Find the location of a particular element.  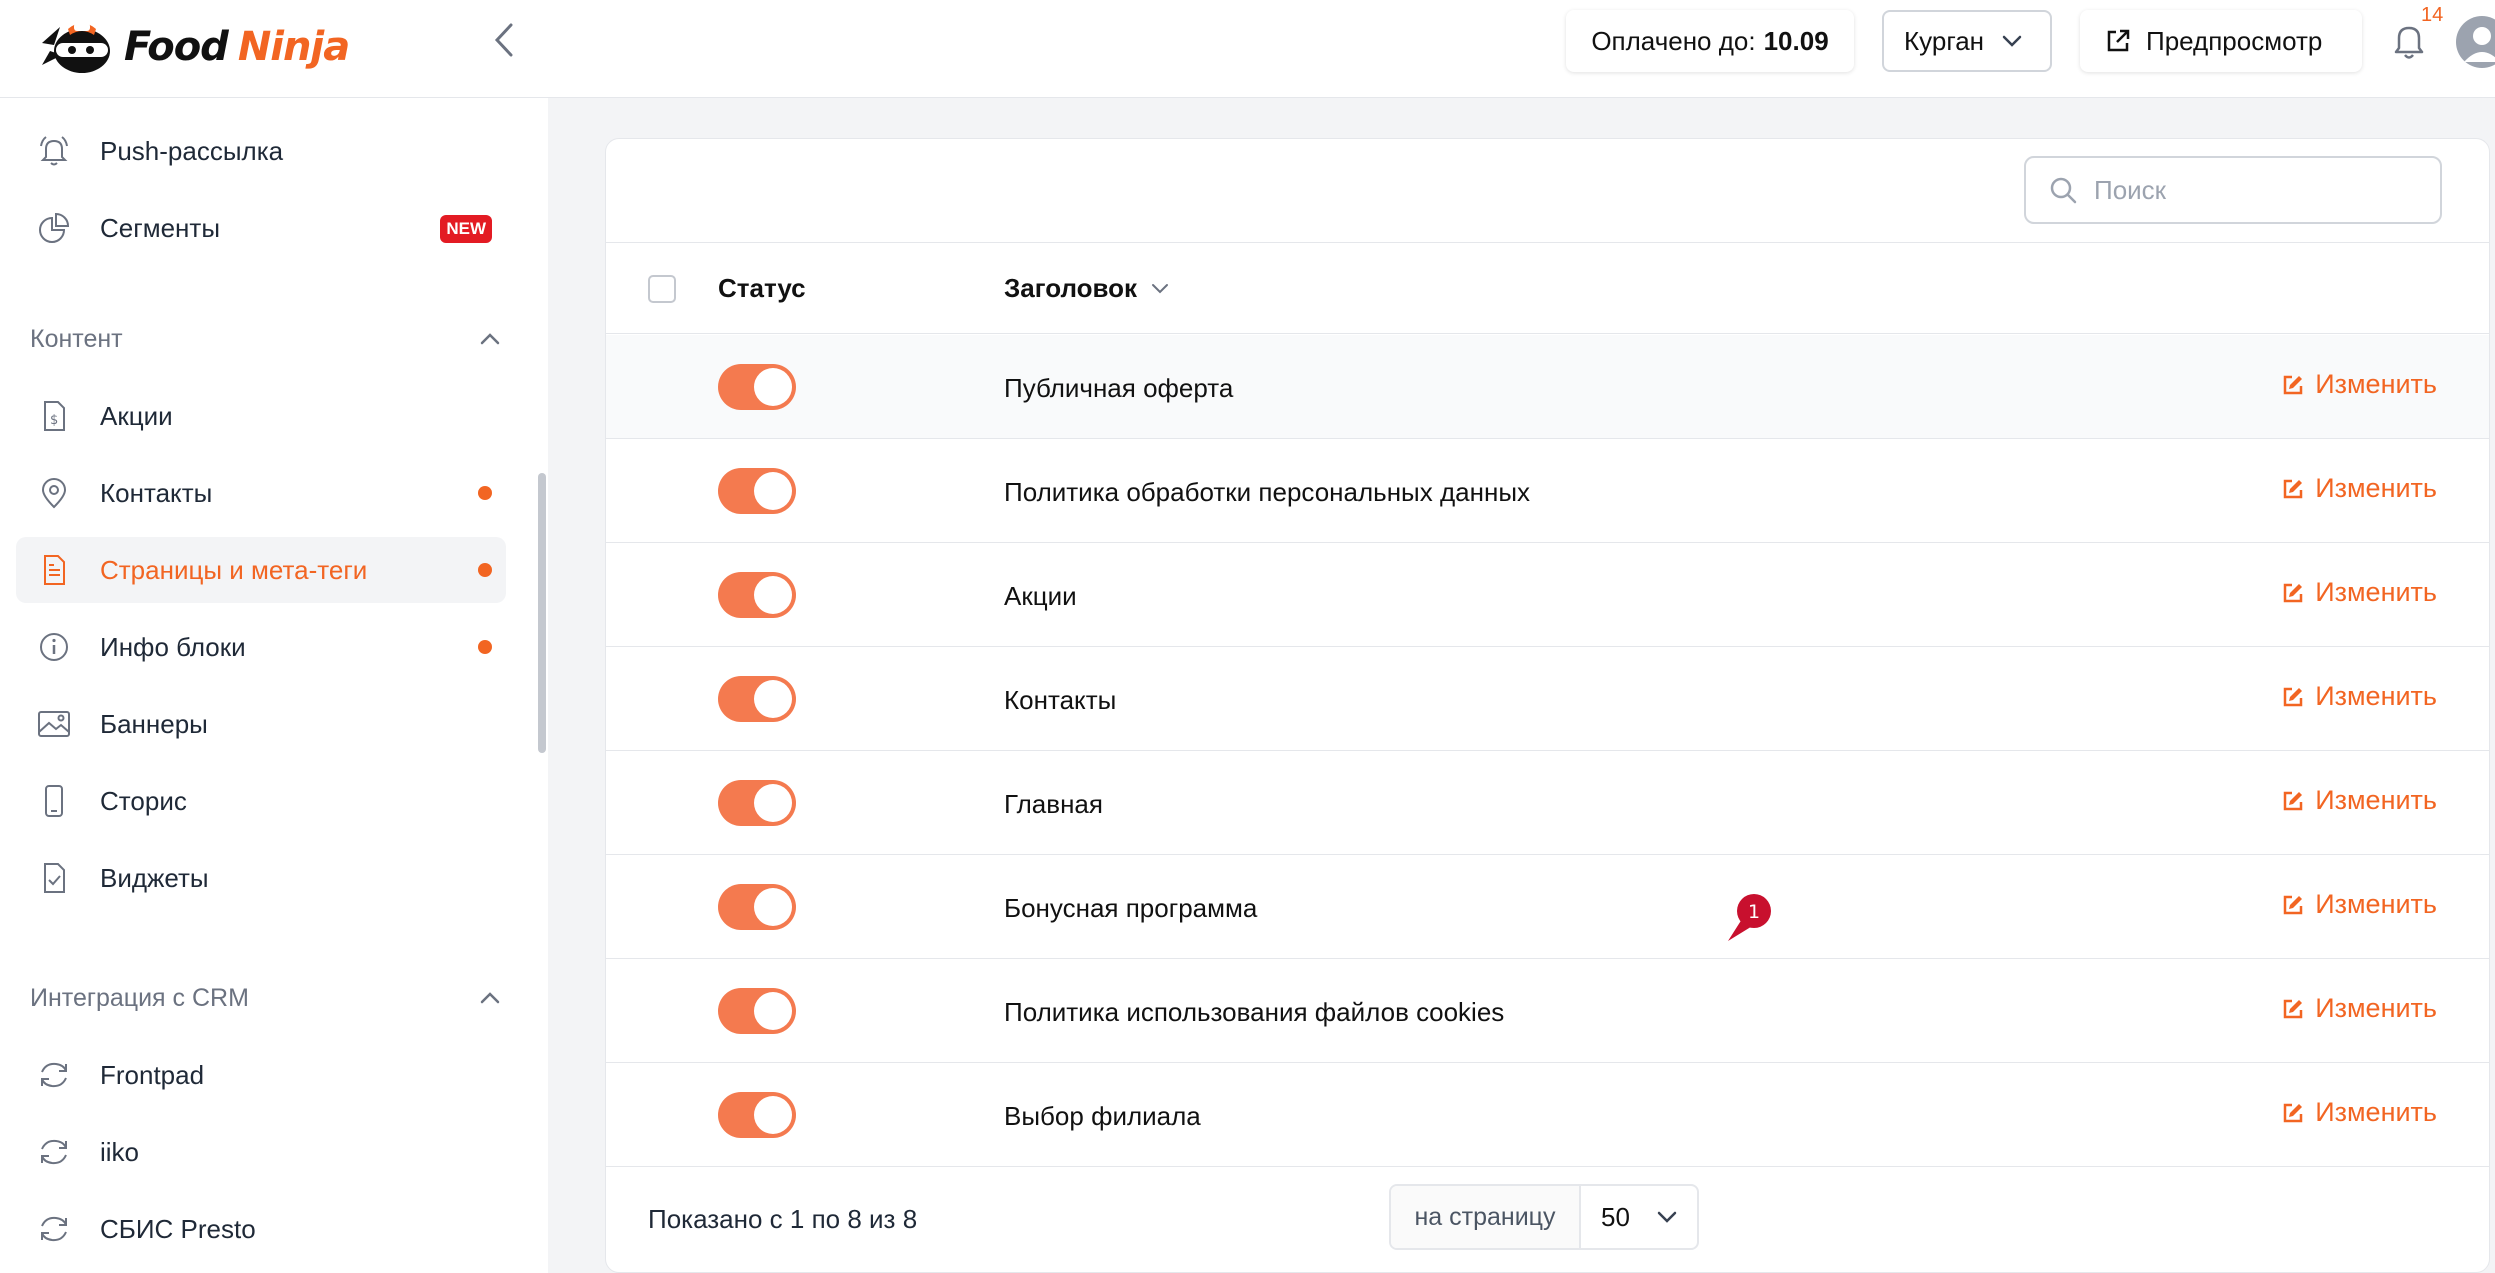

dollar-file-icon: $ is located at coordinates (54, 416).